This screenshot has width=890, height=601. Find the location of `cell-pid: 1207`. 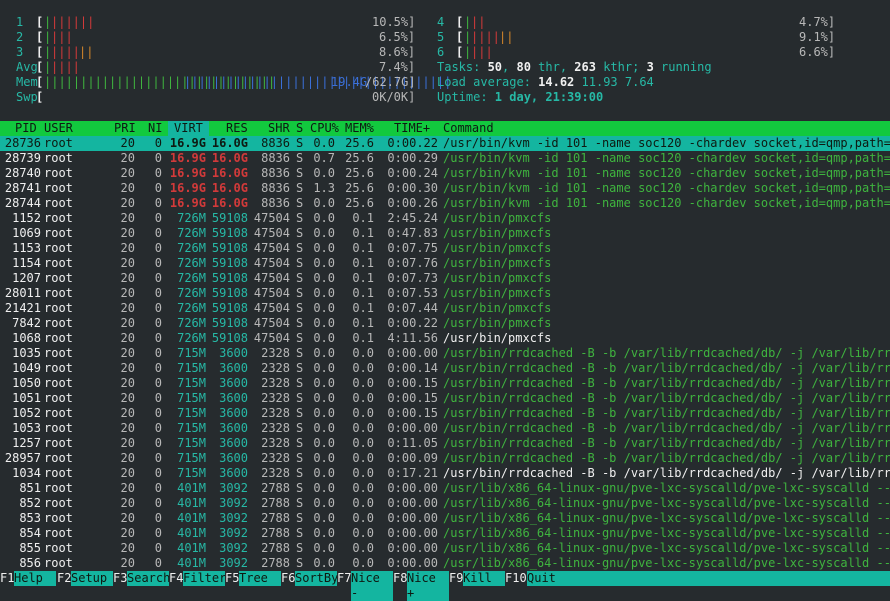

cell-pid: 1207 is located at coordinates (26, 278).